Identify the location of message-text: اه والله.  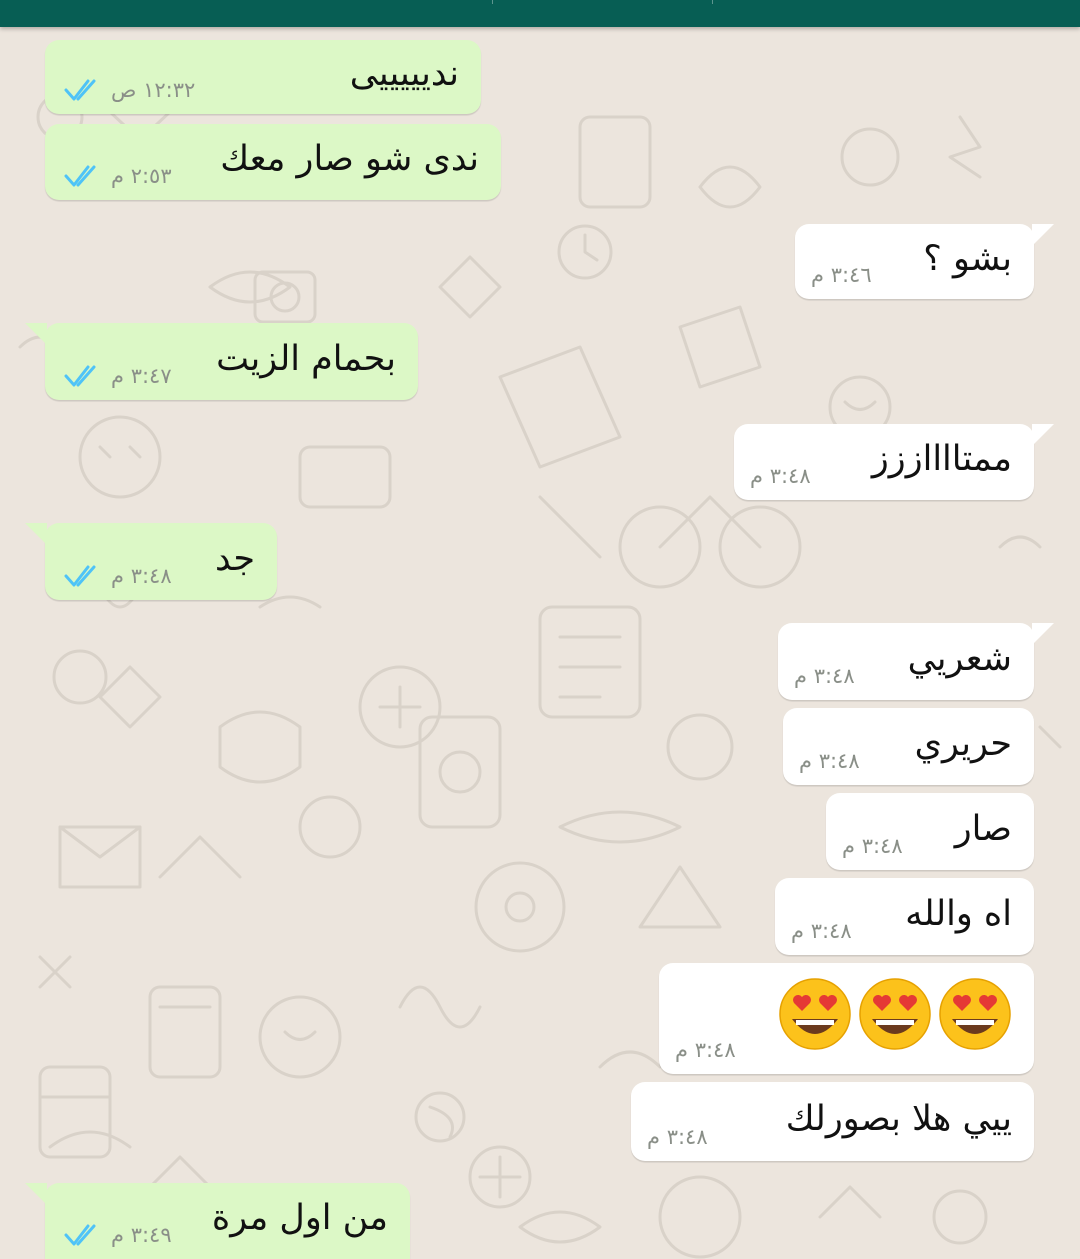
(958, 913).